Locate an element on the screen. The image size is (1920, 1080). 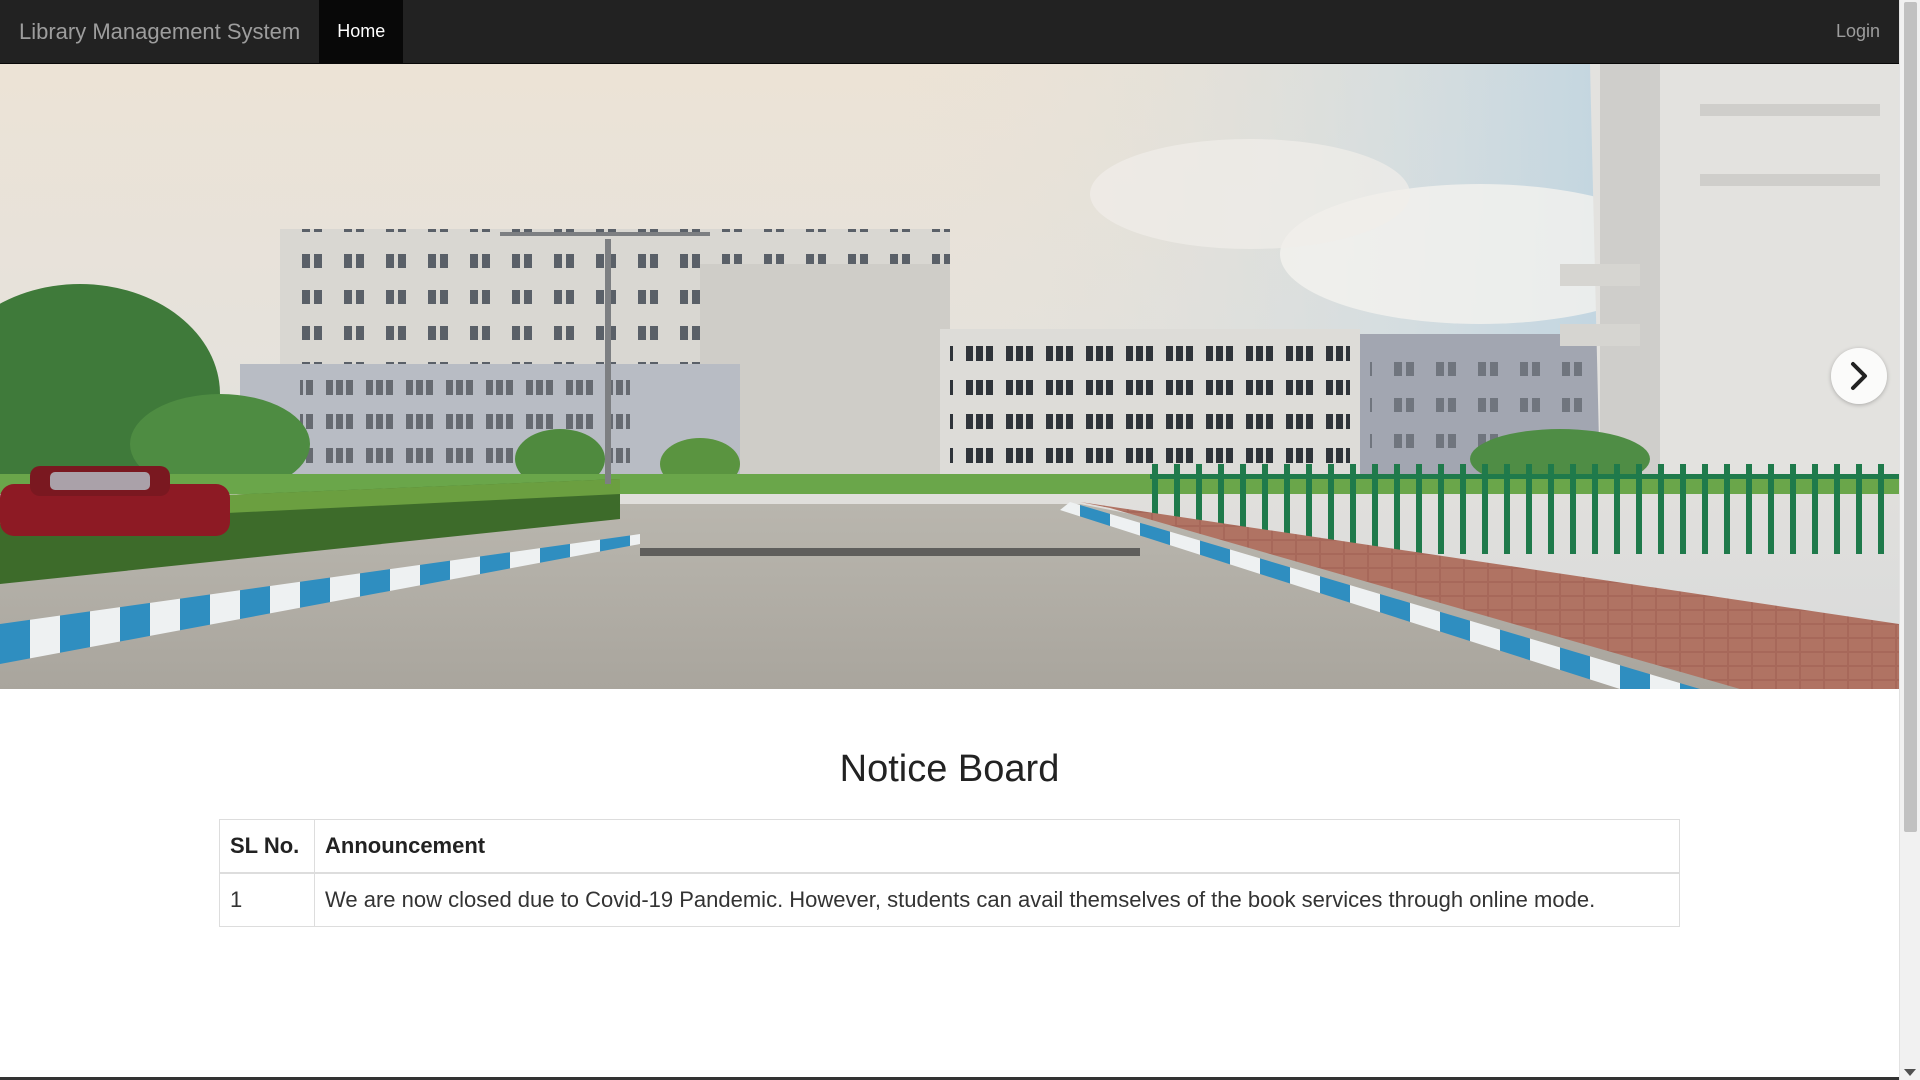
column-header-announcement: Announcement is located at coordinates (997, 846).